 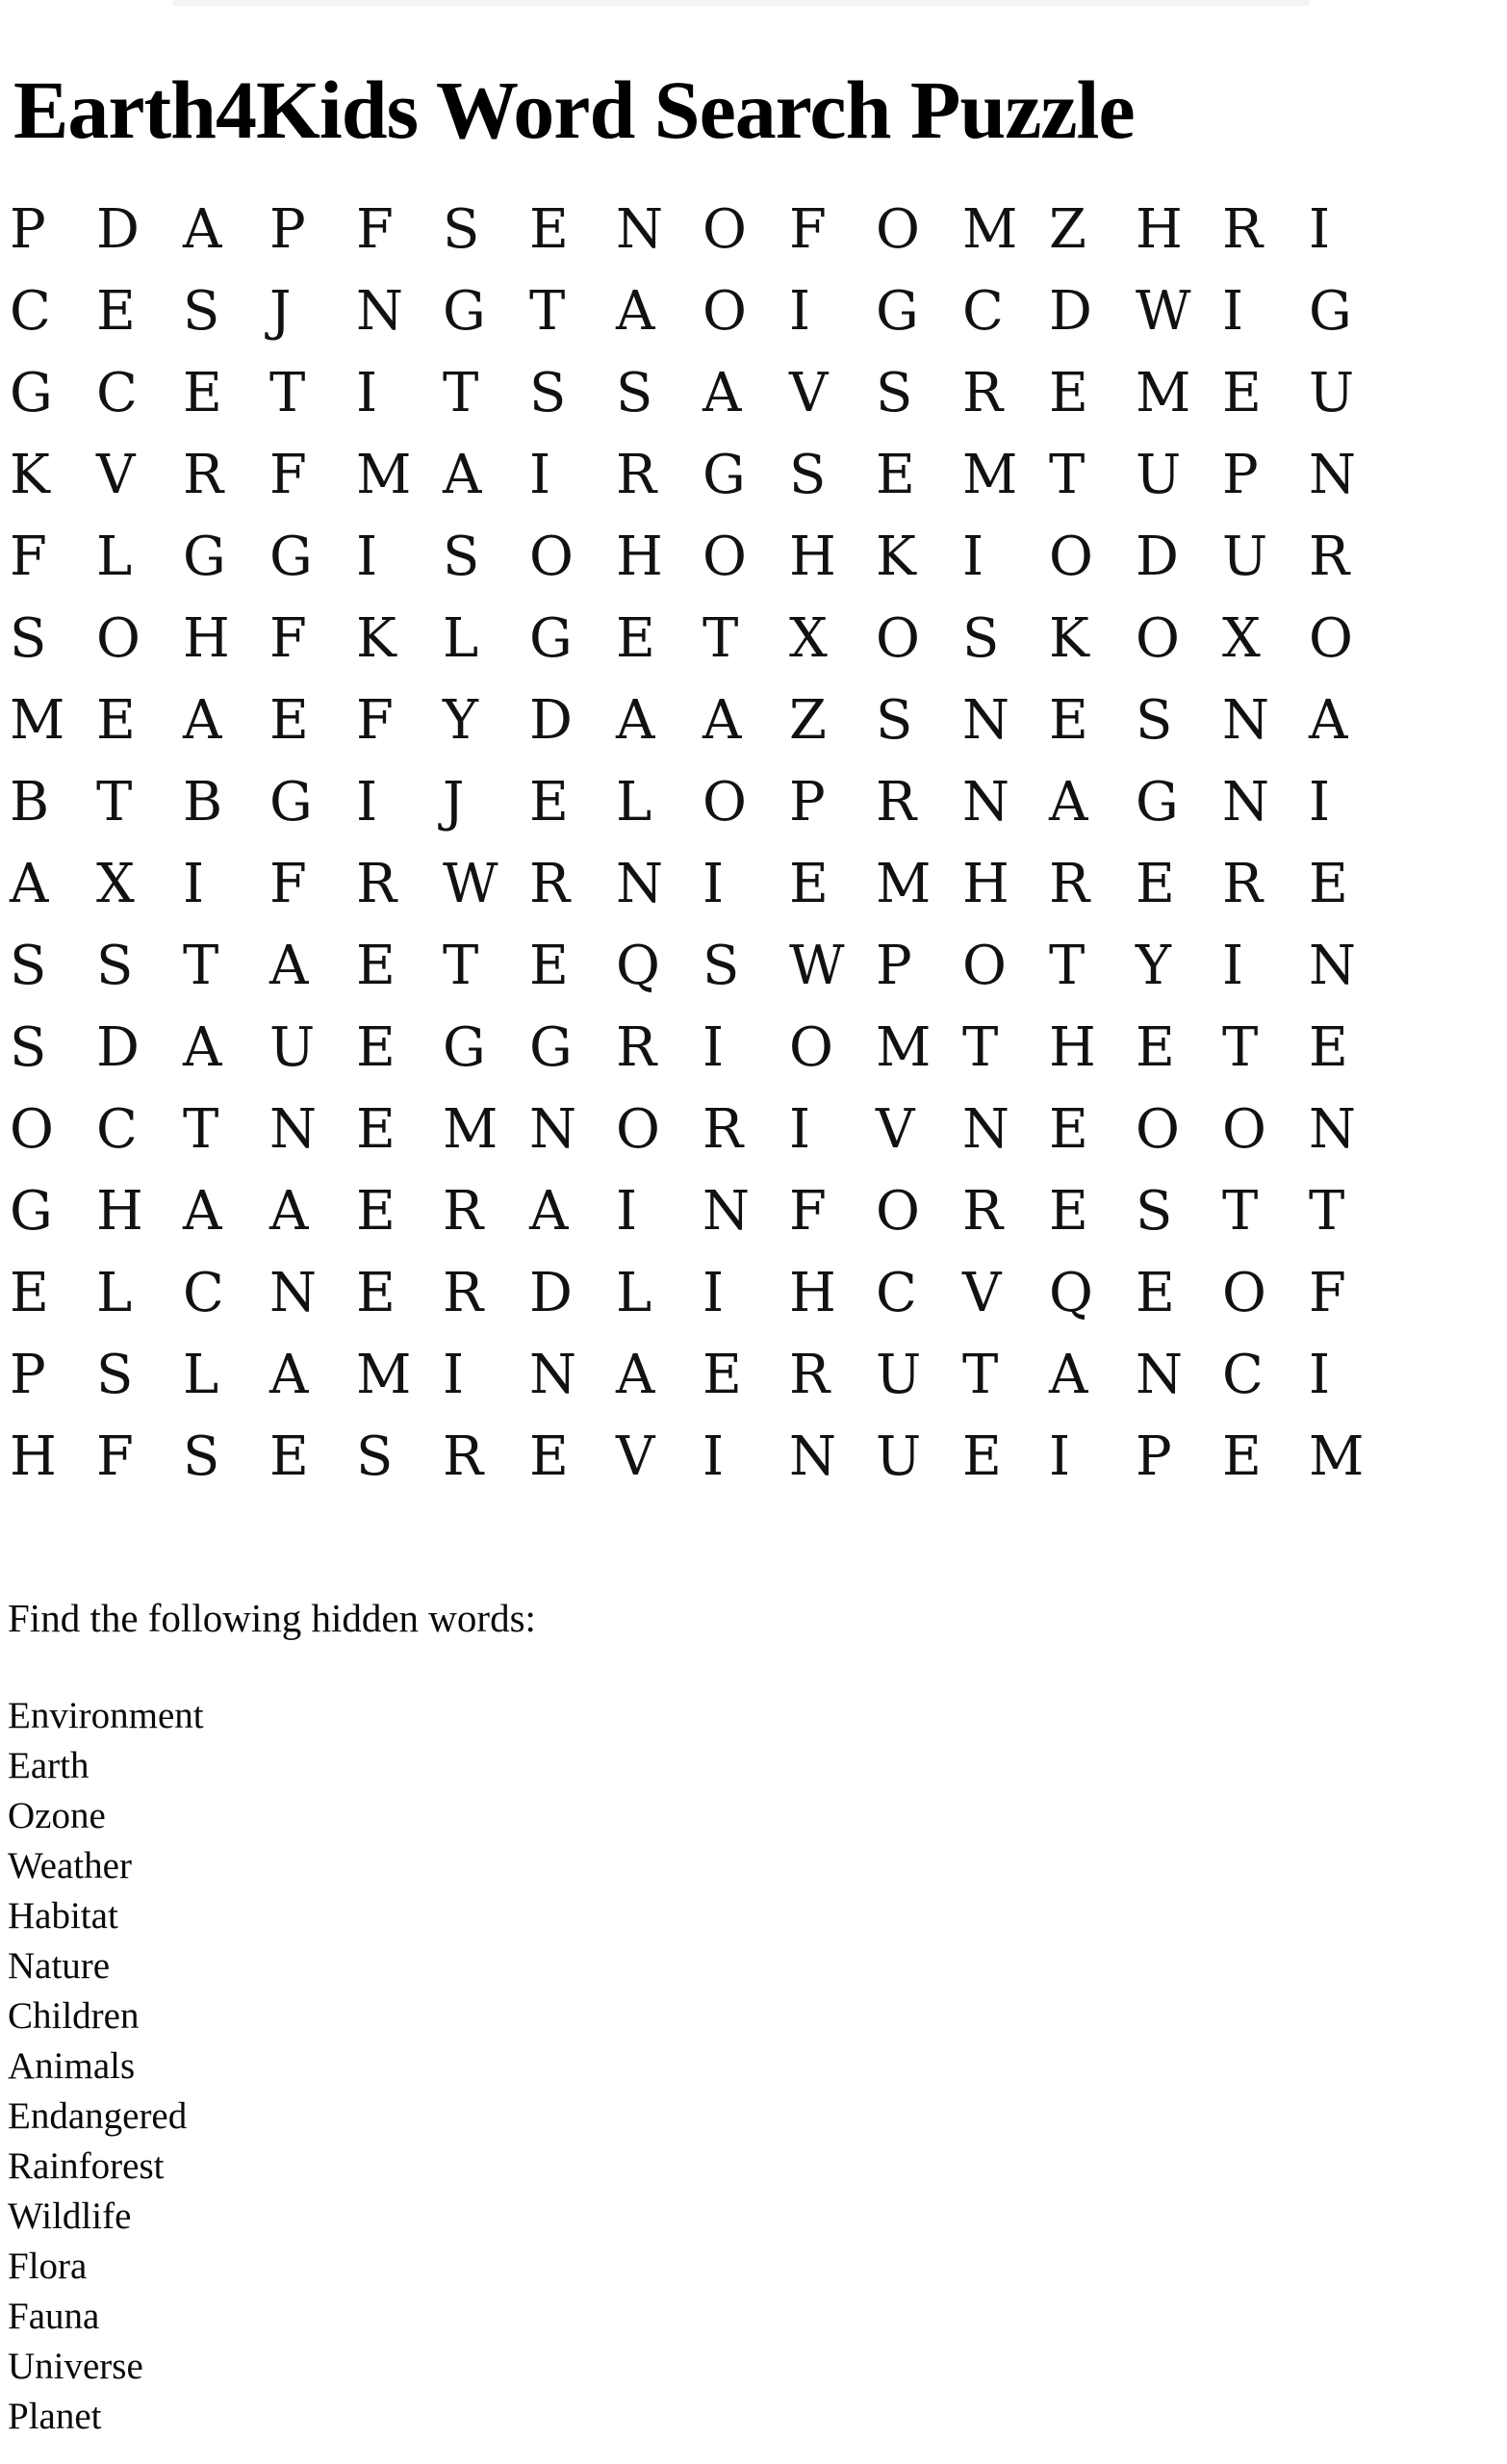 I want to click on grid-letter: B, so click(x=226, y=802).